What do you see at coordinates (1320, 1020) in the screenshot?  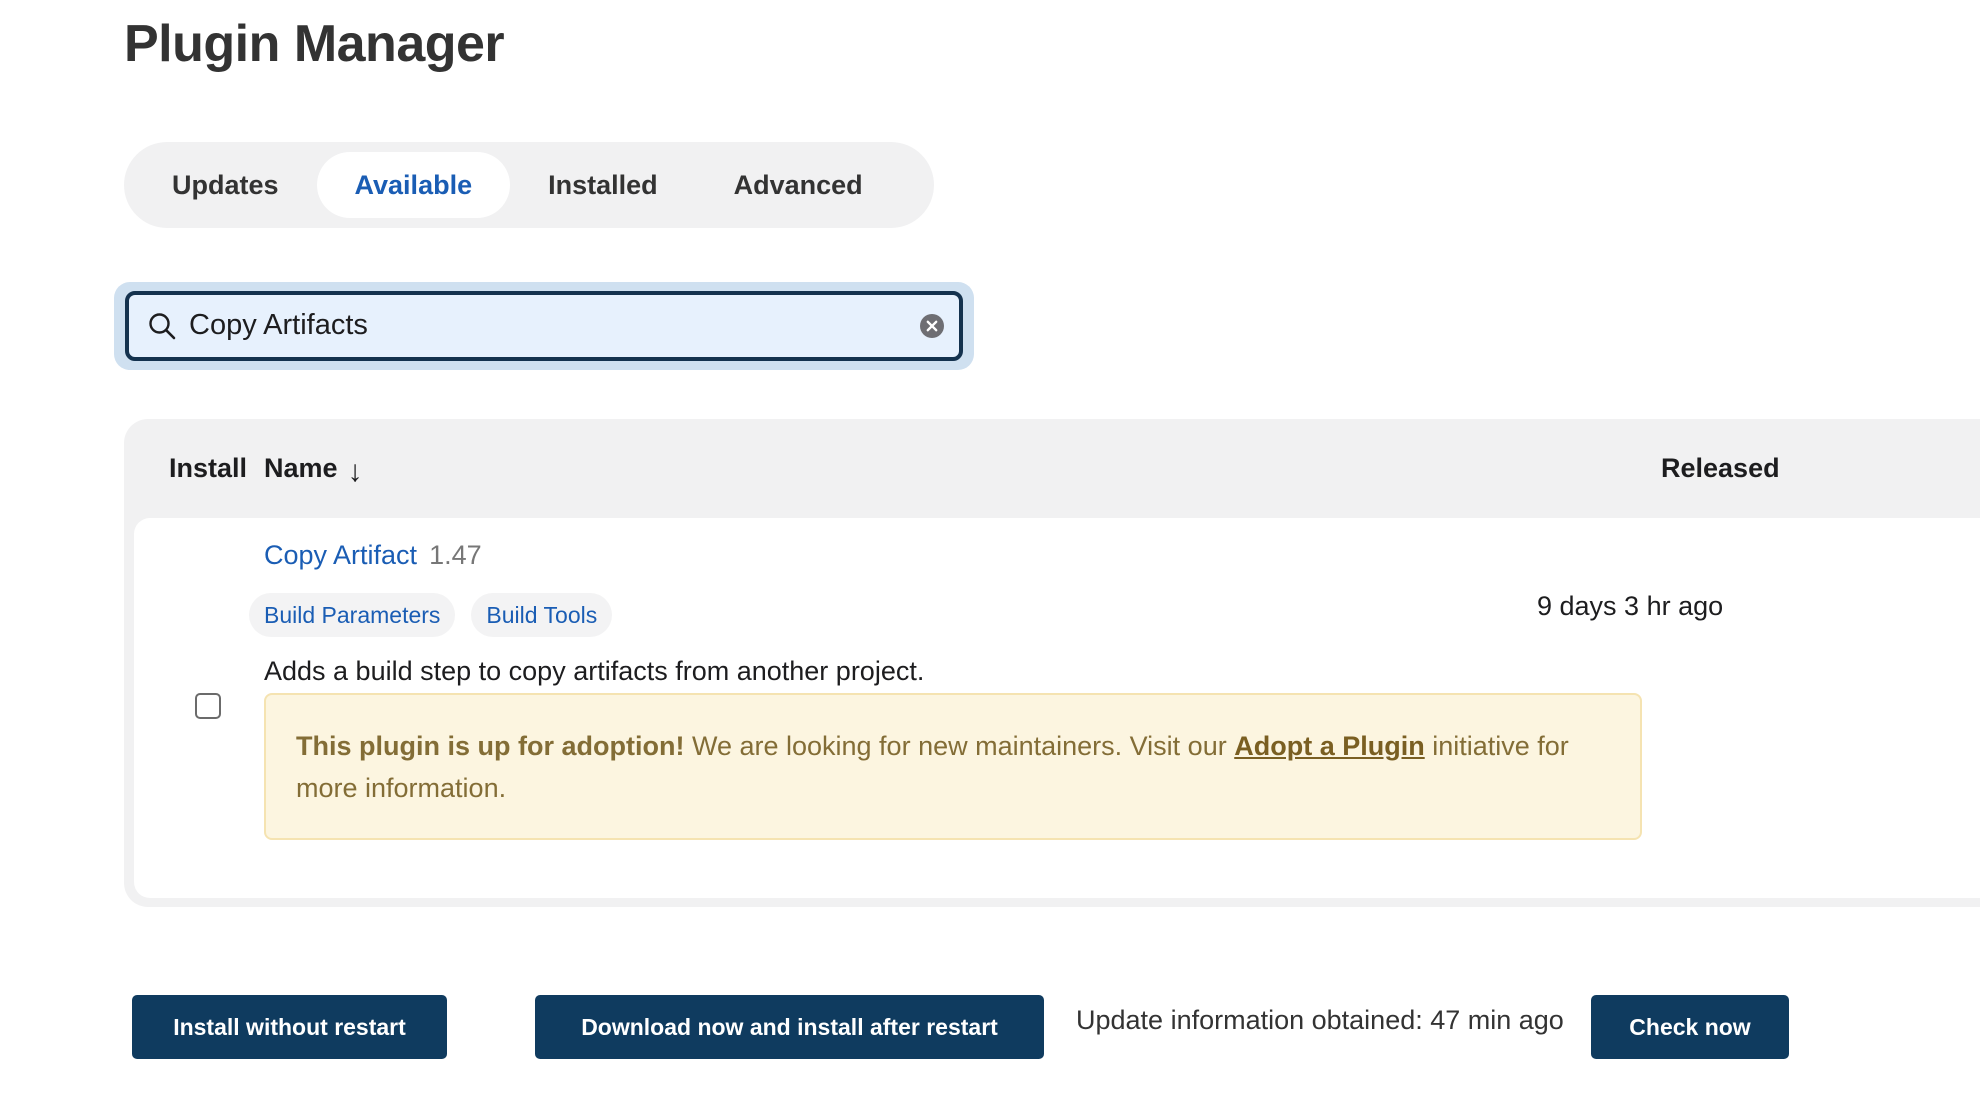 I see `update-info-text: Update information obtained: 47 min ago` at bounding box center [1320, 1020].